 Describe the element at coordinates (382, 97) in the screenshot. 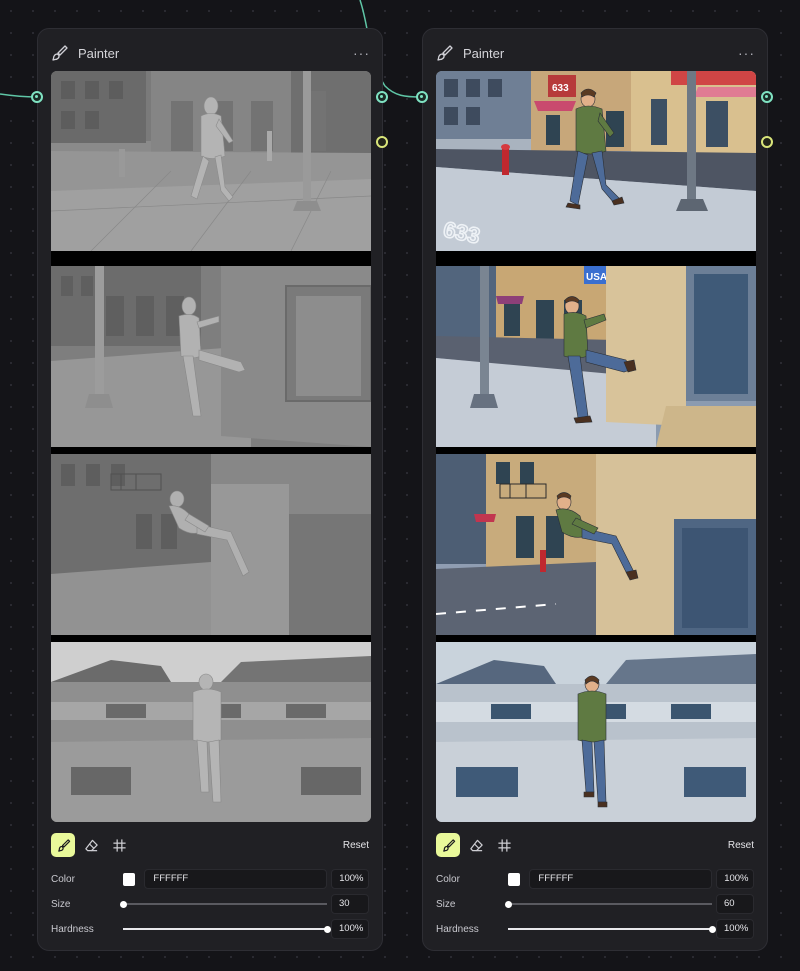

I see `left-node-output-port` at that location.